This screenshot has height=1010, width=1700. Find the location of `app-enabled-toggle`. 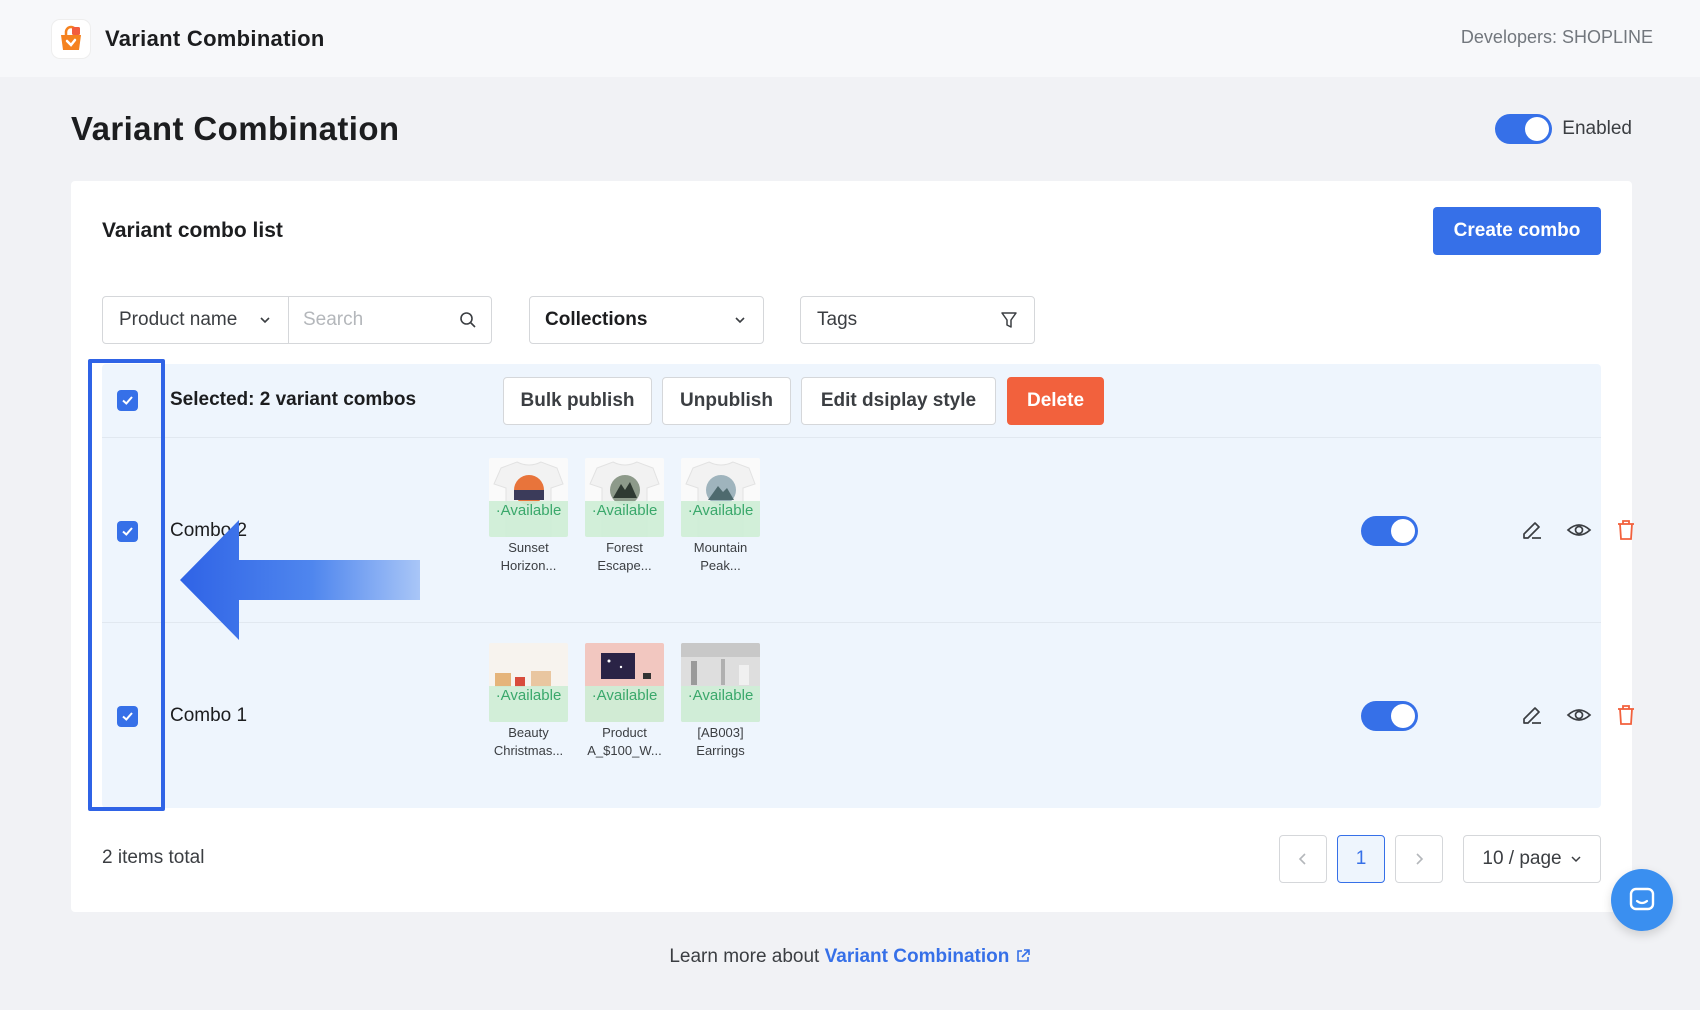

app-enabled-toggle is located at coordinates (1524, 129).